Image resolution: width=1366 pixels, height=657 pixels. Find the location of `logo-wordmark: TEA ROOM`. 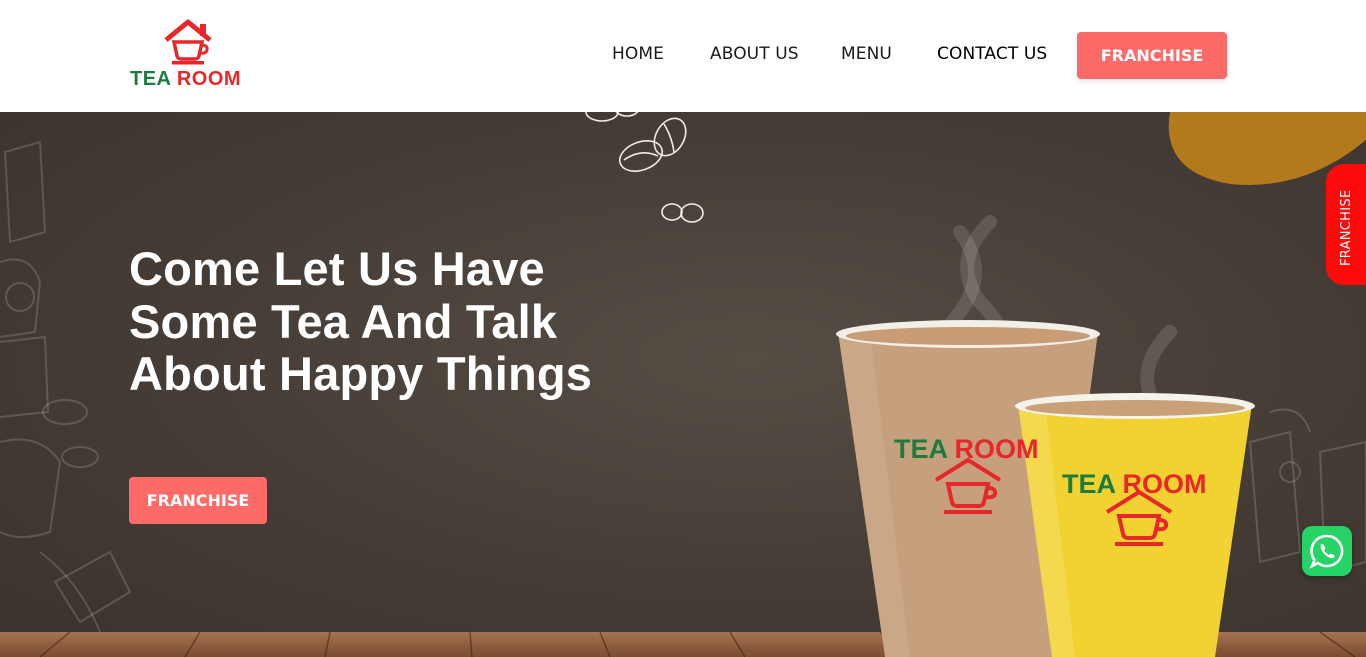

logo-wordmark: TEA ROOM is located at coordinates (190, 79).